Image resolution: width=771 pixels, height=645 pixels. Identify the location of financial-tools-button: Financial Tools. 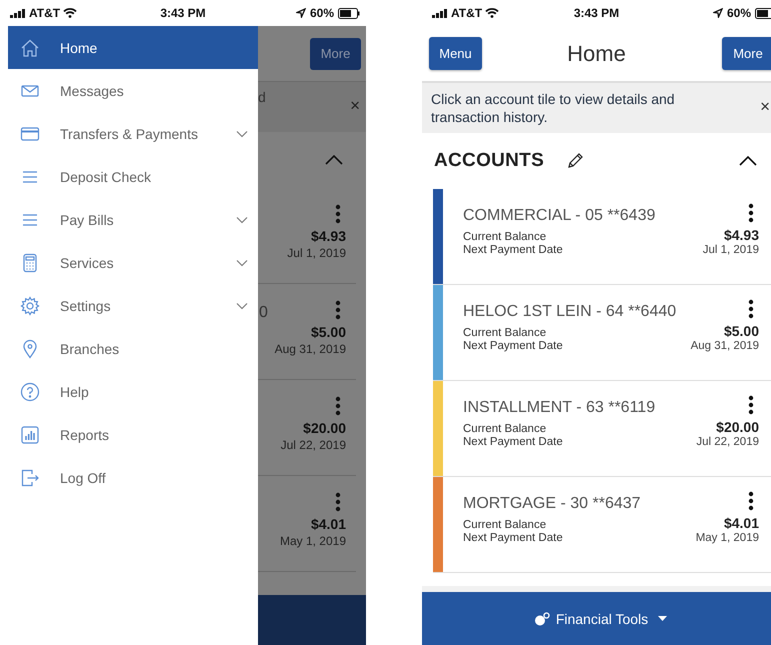
(601, 618).